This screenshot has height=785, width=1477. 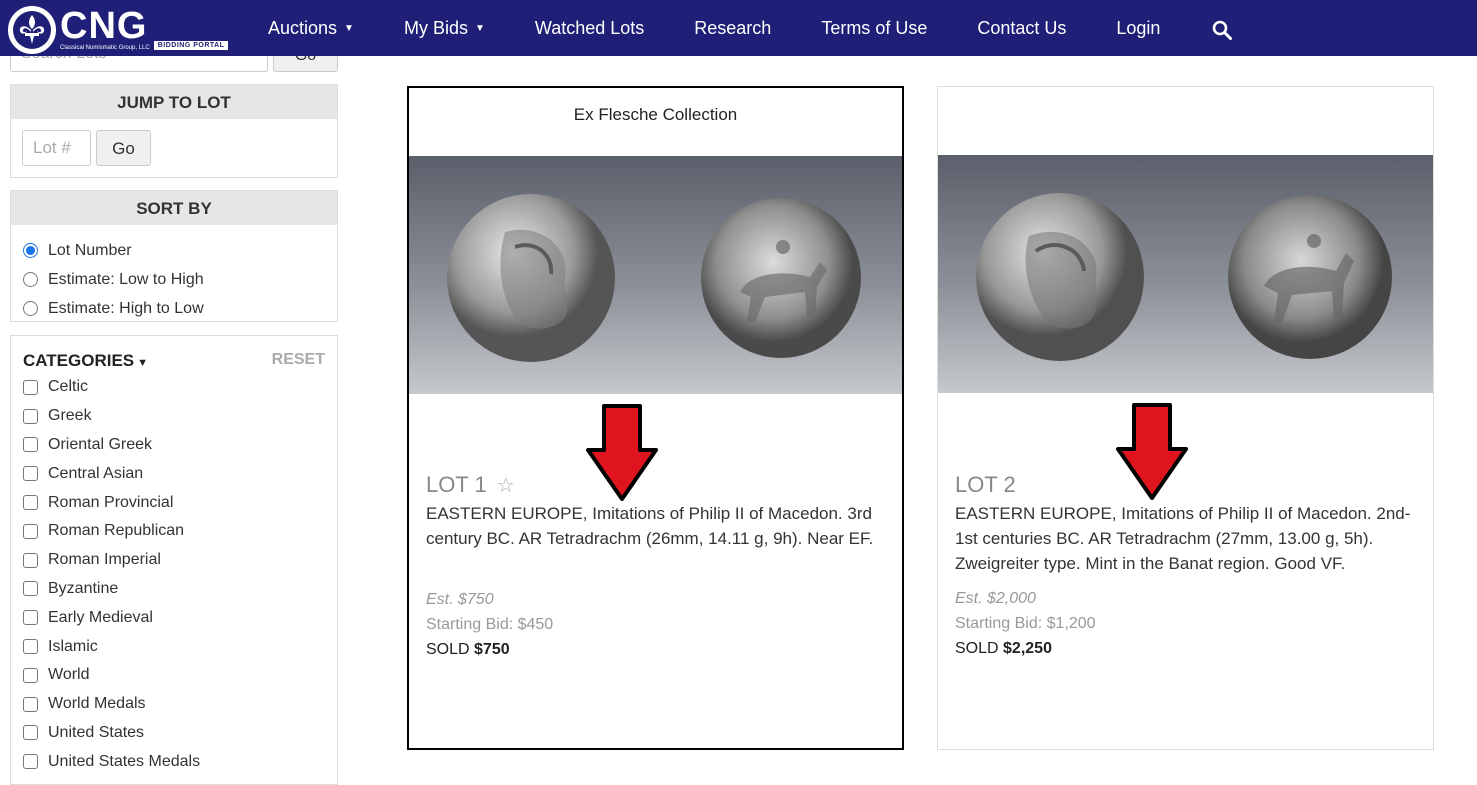 What do you see at coordinates (435, 27) in the screenshot?
I see `nav-my-bids-label: My Bids` at bounding box center [435, 27].